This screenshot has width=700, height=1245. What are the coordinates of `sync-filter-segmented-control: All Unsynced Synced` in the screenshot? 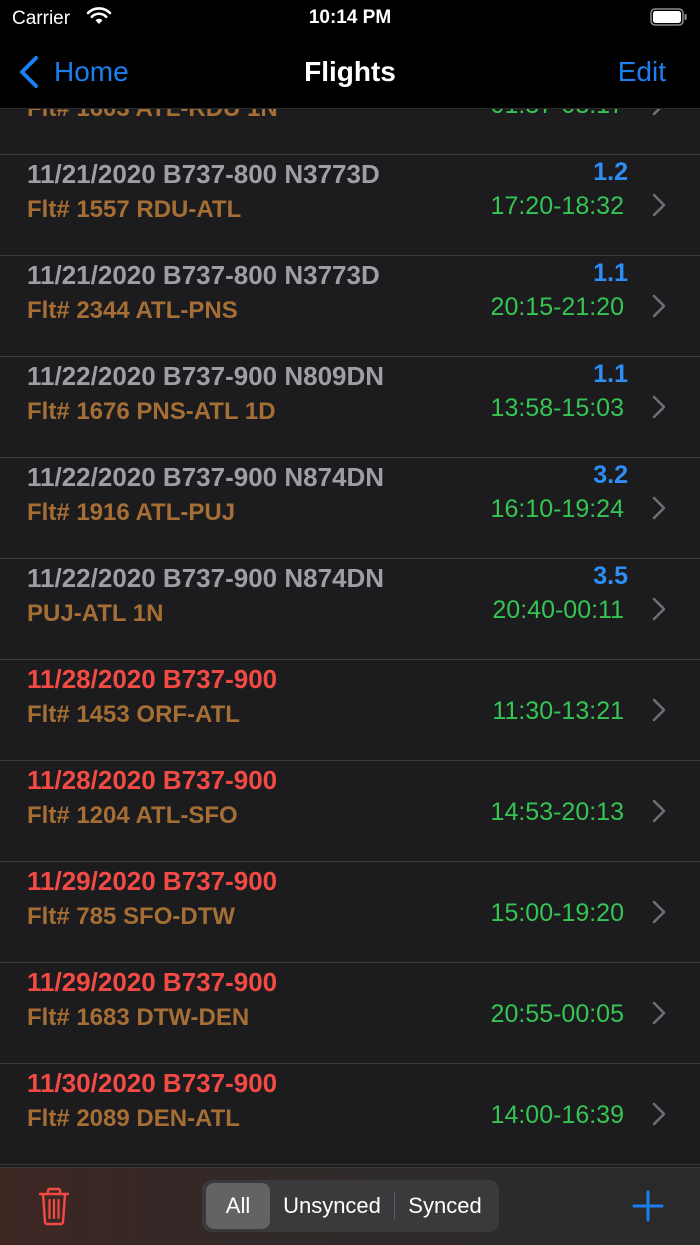 It's located at (350, 1206).